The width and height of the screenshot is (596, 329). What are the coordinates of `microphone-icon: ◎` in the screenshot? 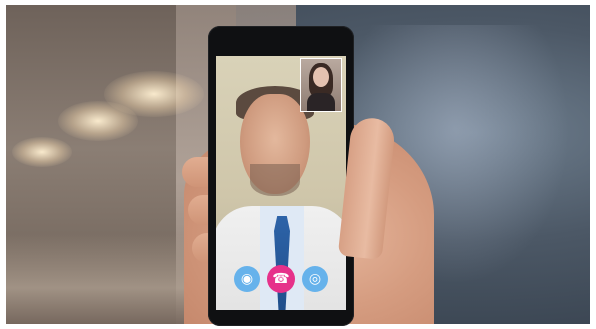 It's located at (315, 279).